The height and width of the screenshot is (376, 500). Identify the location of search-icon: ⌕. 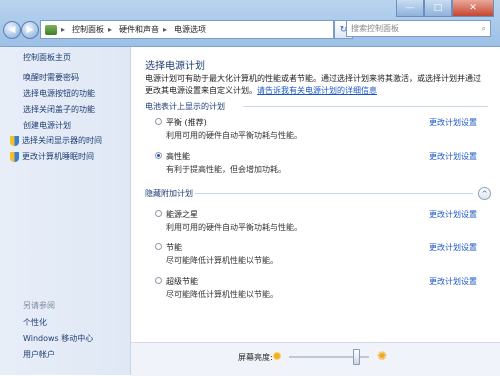
(484, 29).